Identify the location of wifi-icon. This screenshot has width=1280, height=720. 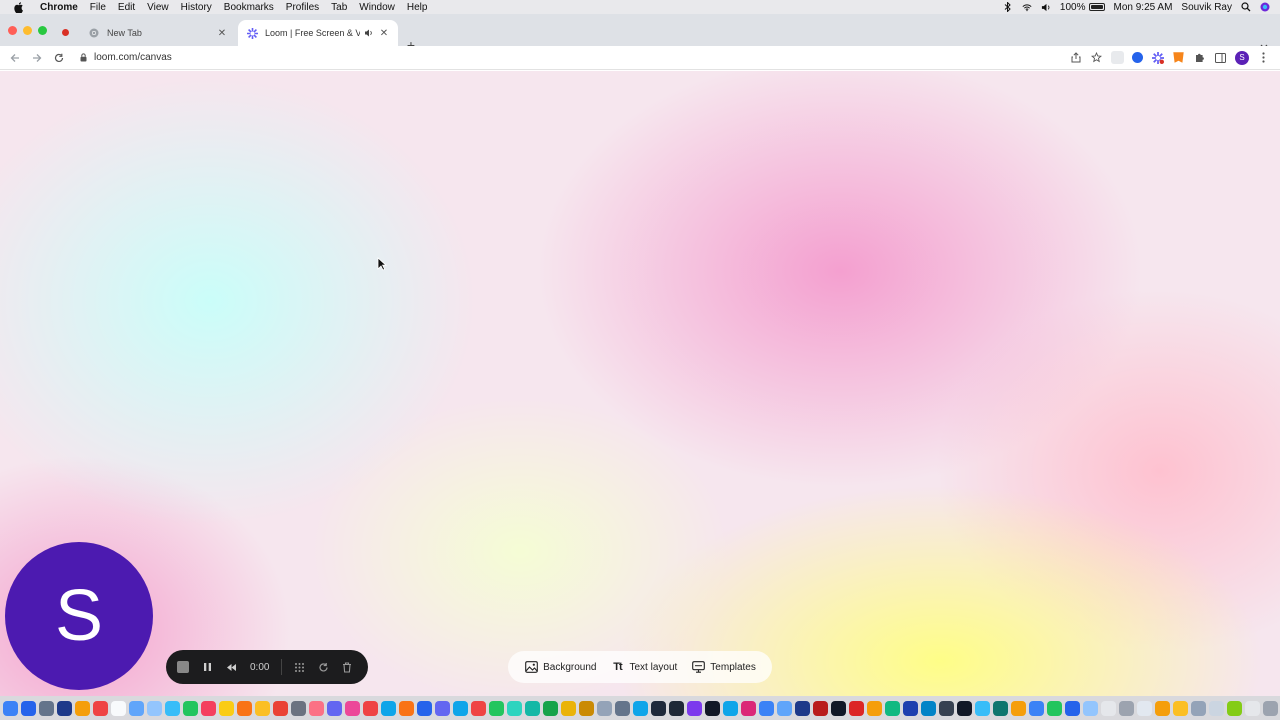
(1027, 7).